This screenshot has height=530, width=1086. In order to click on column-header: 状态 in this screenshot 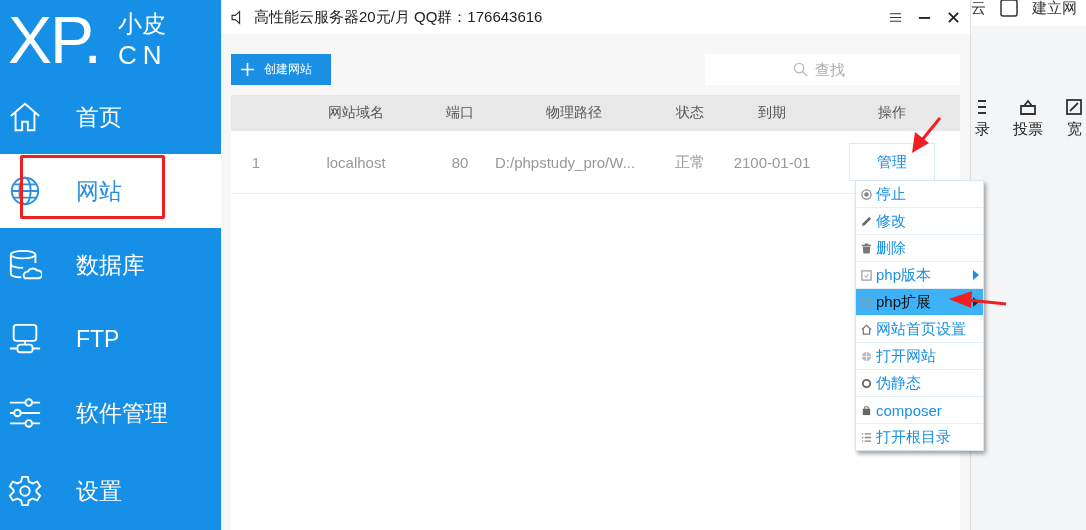, I will do `click(690, 113)`.